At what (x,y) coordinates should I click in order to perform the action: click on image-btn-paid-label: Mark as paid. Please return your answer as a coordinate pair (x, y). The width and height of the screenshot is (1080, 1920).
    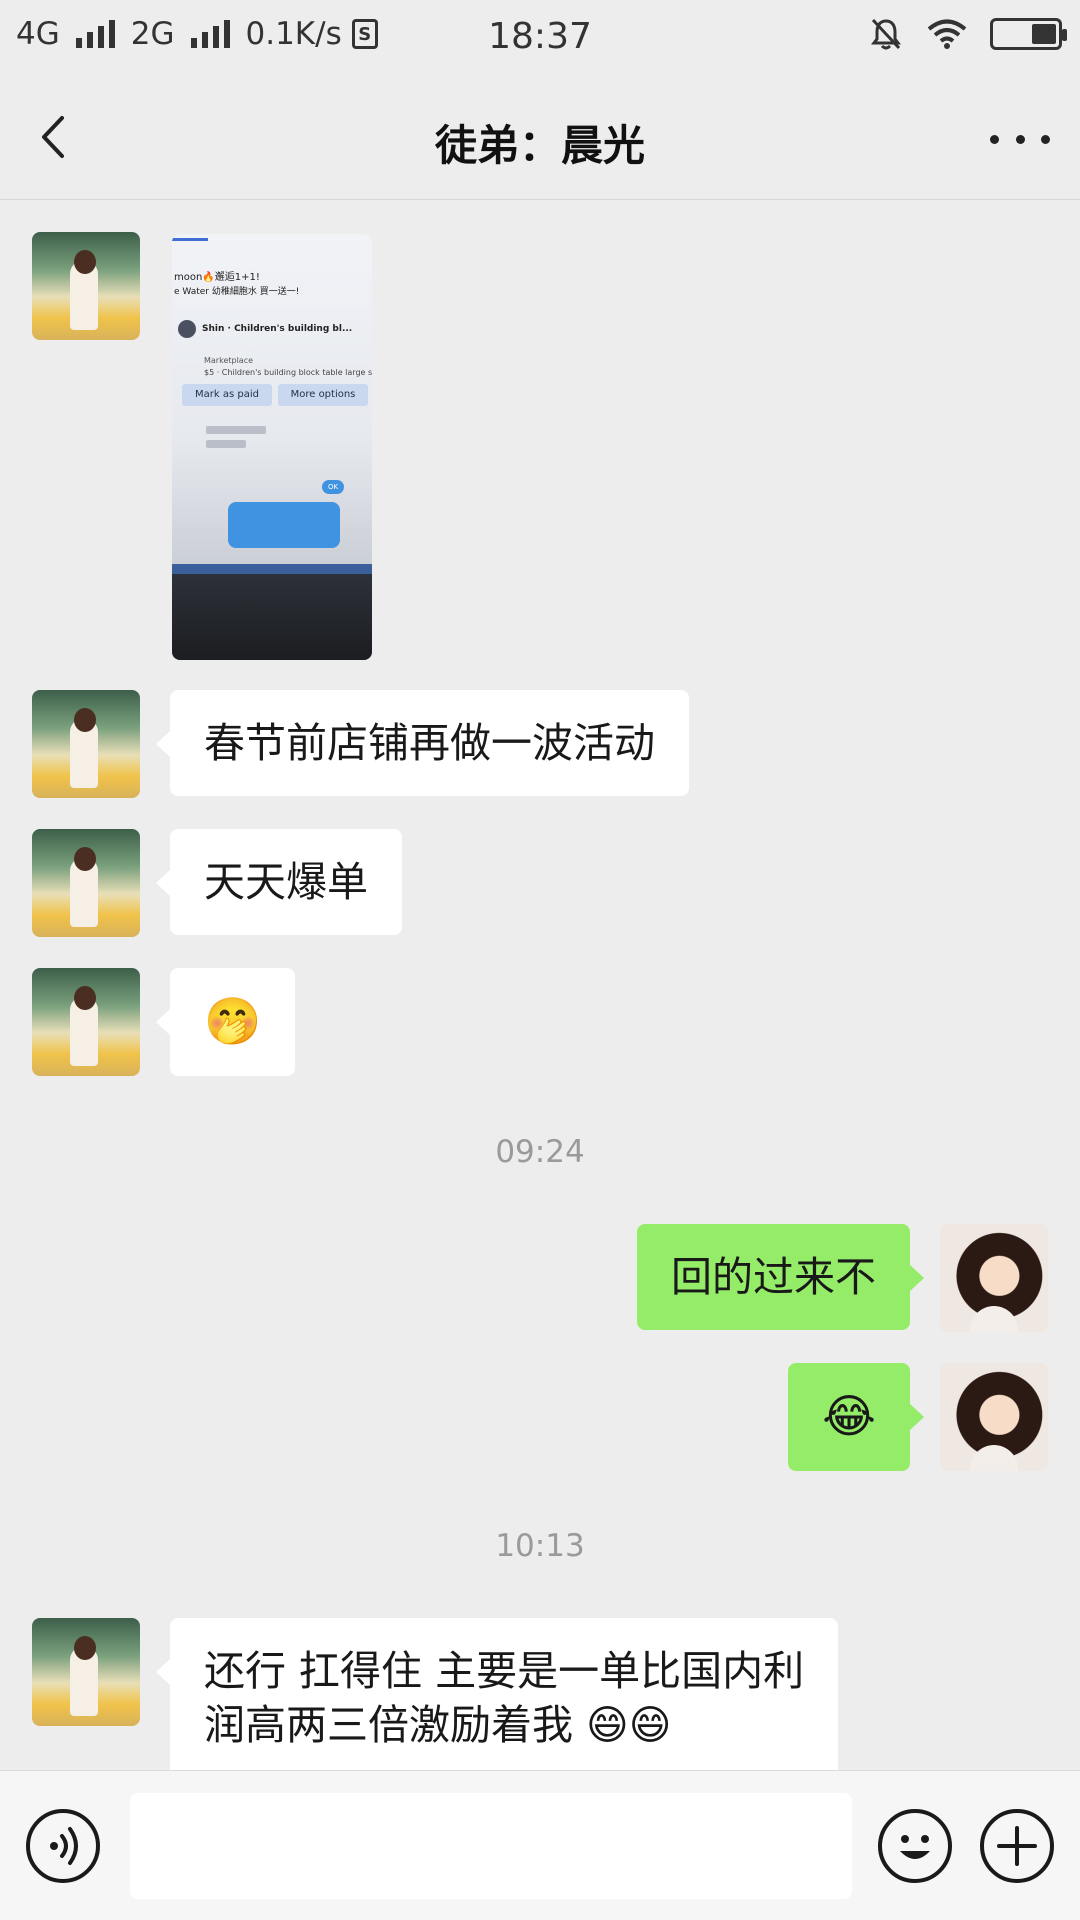
    Looking at the image, I should click on (227, 394).